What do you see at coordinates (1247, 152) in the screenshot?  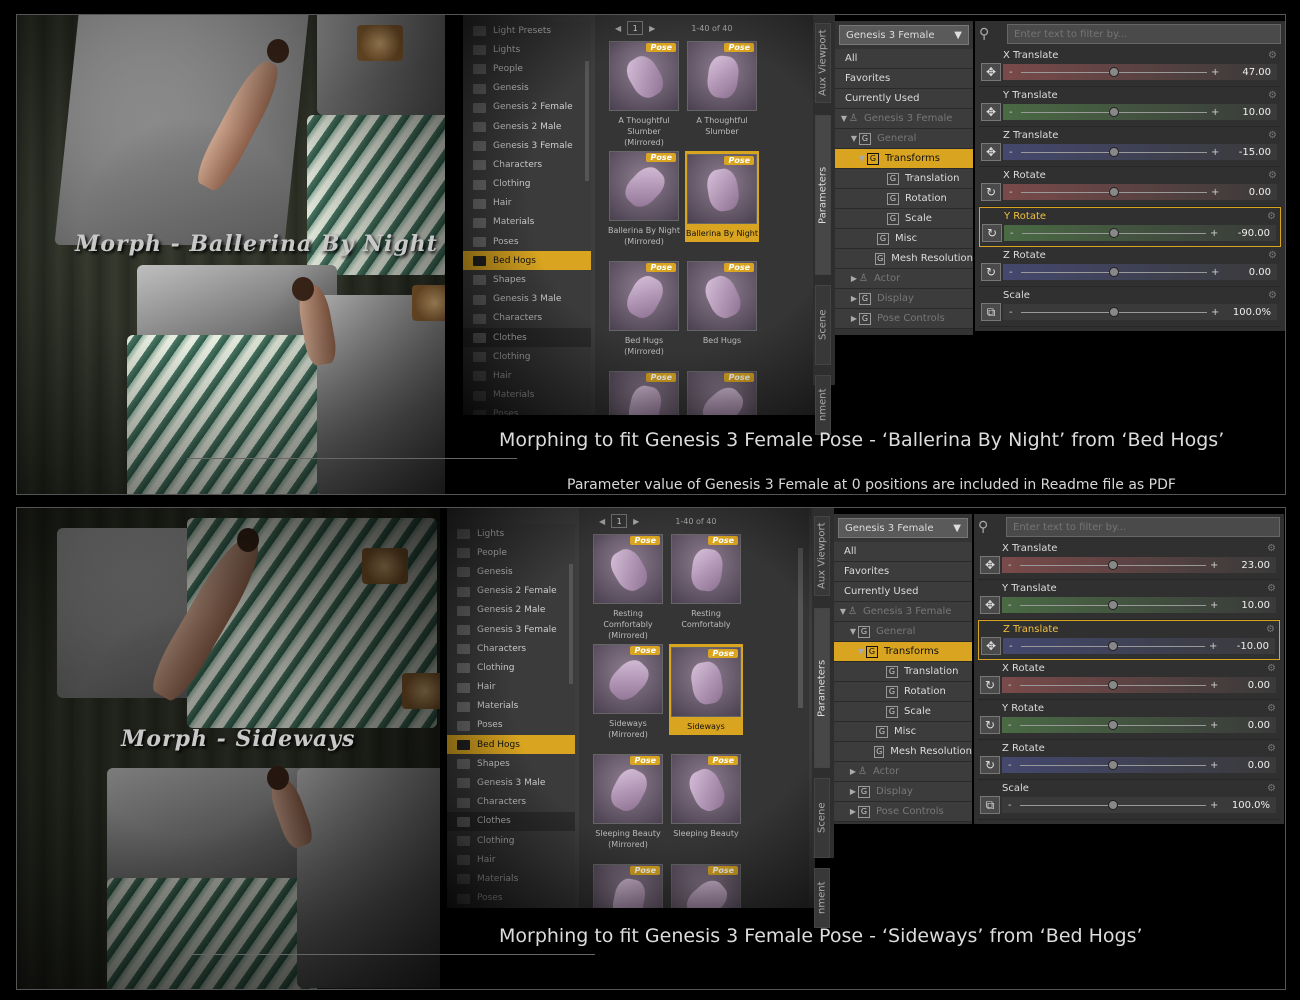 I see `parameter-value: -15.00` at bounding box center [1247, 152].